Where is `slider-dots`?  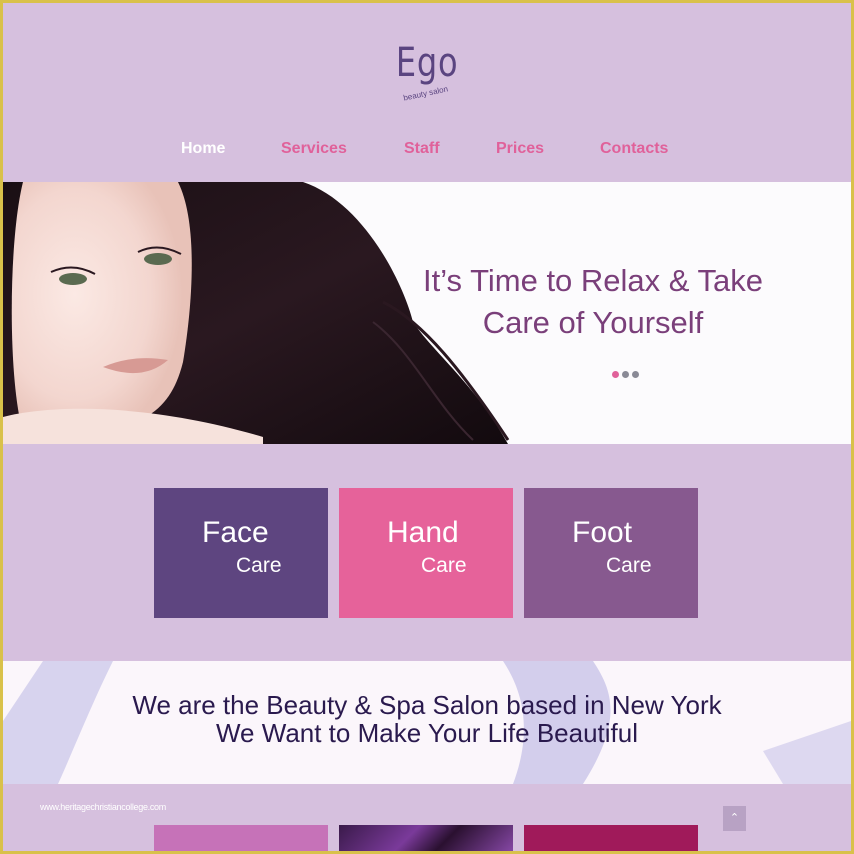 slider-dots is located at coordinates (625, 374).